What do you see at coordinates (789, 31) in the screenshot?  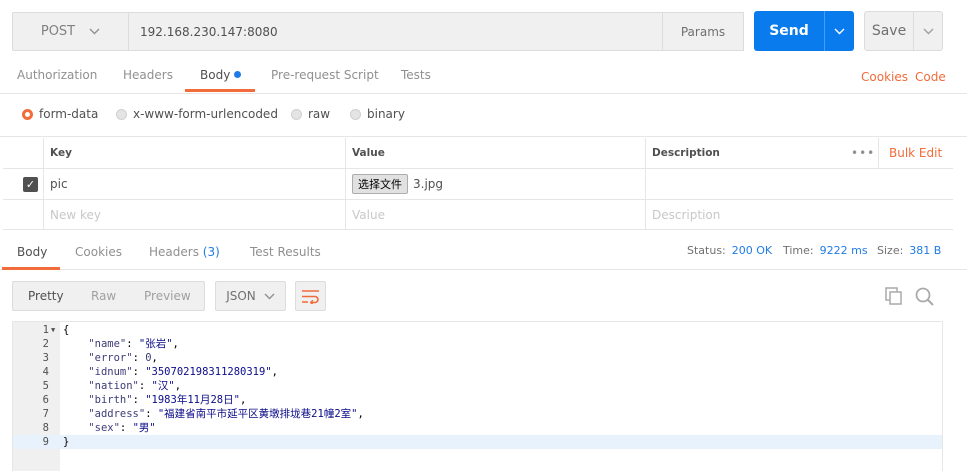 I see `send-button: Send` at bounding box center [789, 31].